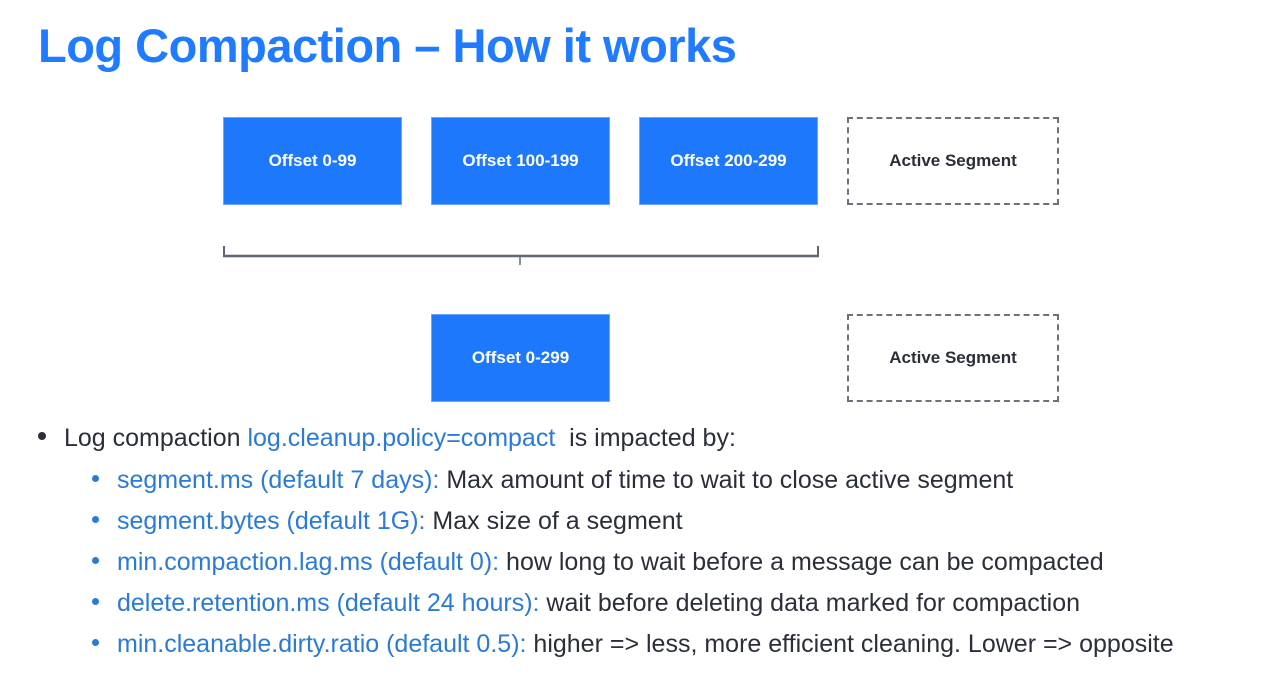 The height and width of the screenshot is (678, 1278). I want to click on active-segment-top: Active Segment, so click(953, 161).